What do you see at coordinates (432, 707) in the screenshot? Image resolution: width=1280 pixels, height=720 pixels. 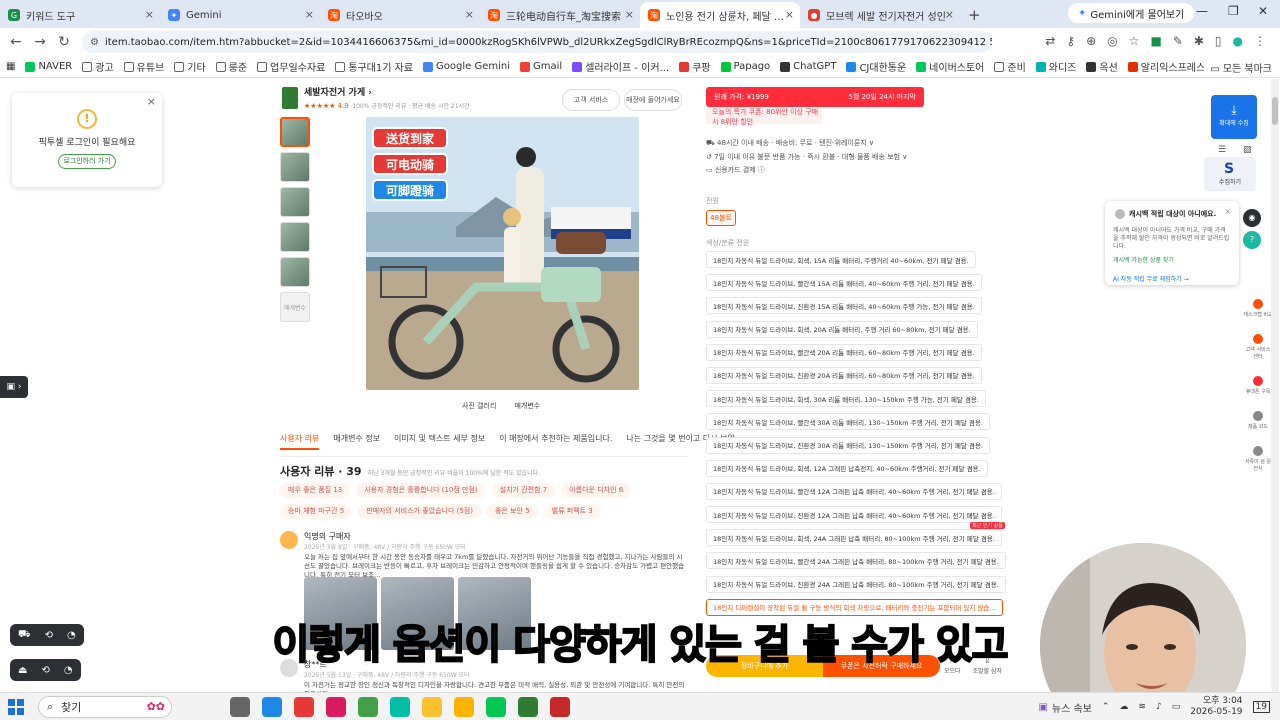 I see `chrome-icon` at bounding box center [432, 707].